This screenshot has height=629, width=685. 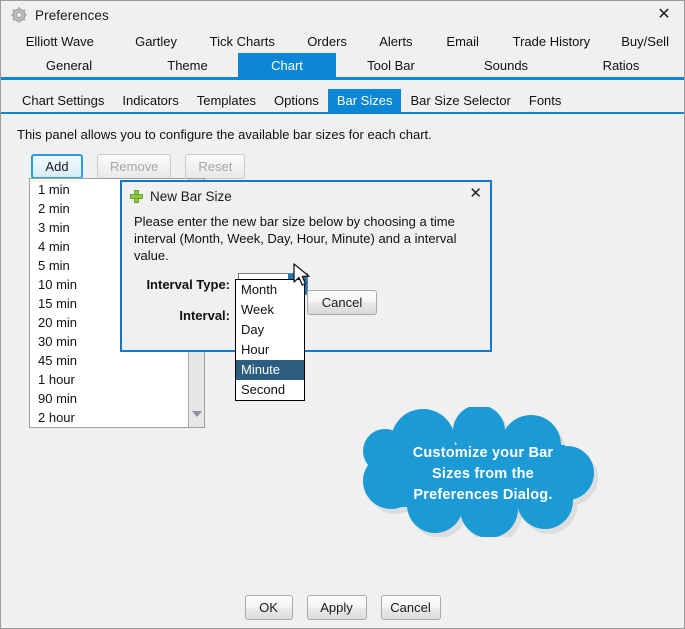 I want to click on dialog-buttons: OK Cancel, so click(x=306, y=302).